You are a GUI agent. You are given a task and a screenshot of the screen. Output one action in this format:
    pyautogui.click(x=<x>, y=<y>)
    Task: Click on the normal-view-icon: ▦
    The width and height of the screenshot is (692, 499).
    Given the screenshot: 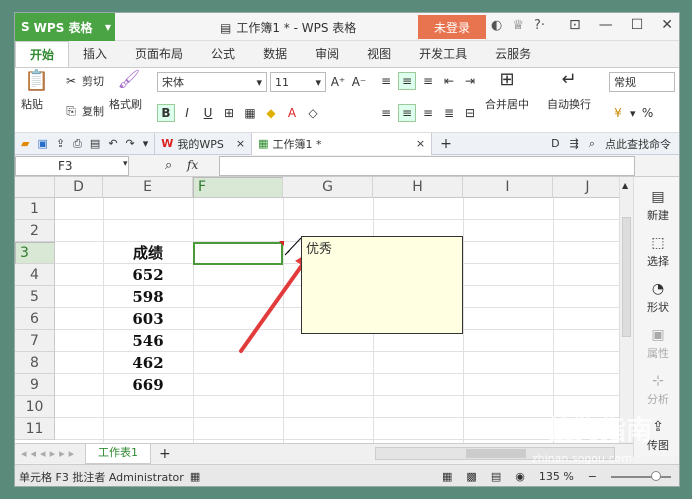 What is the action you would take?
    pyautogui.click(x=447, y=476)
    